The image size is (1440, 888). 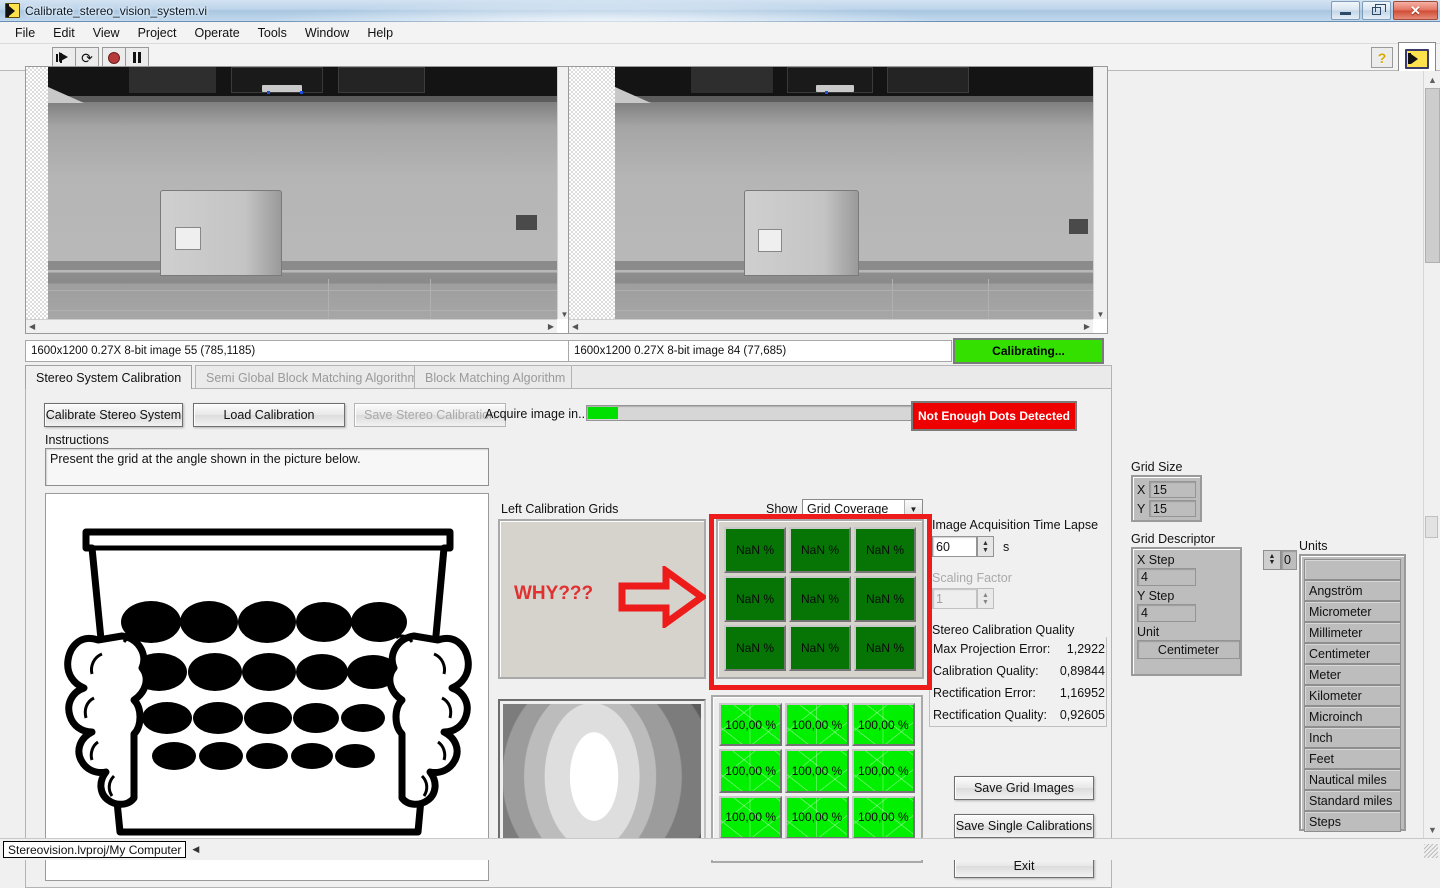 I want to click on units-list-item: Kilometer, so click(x=1352, y=695).